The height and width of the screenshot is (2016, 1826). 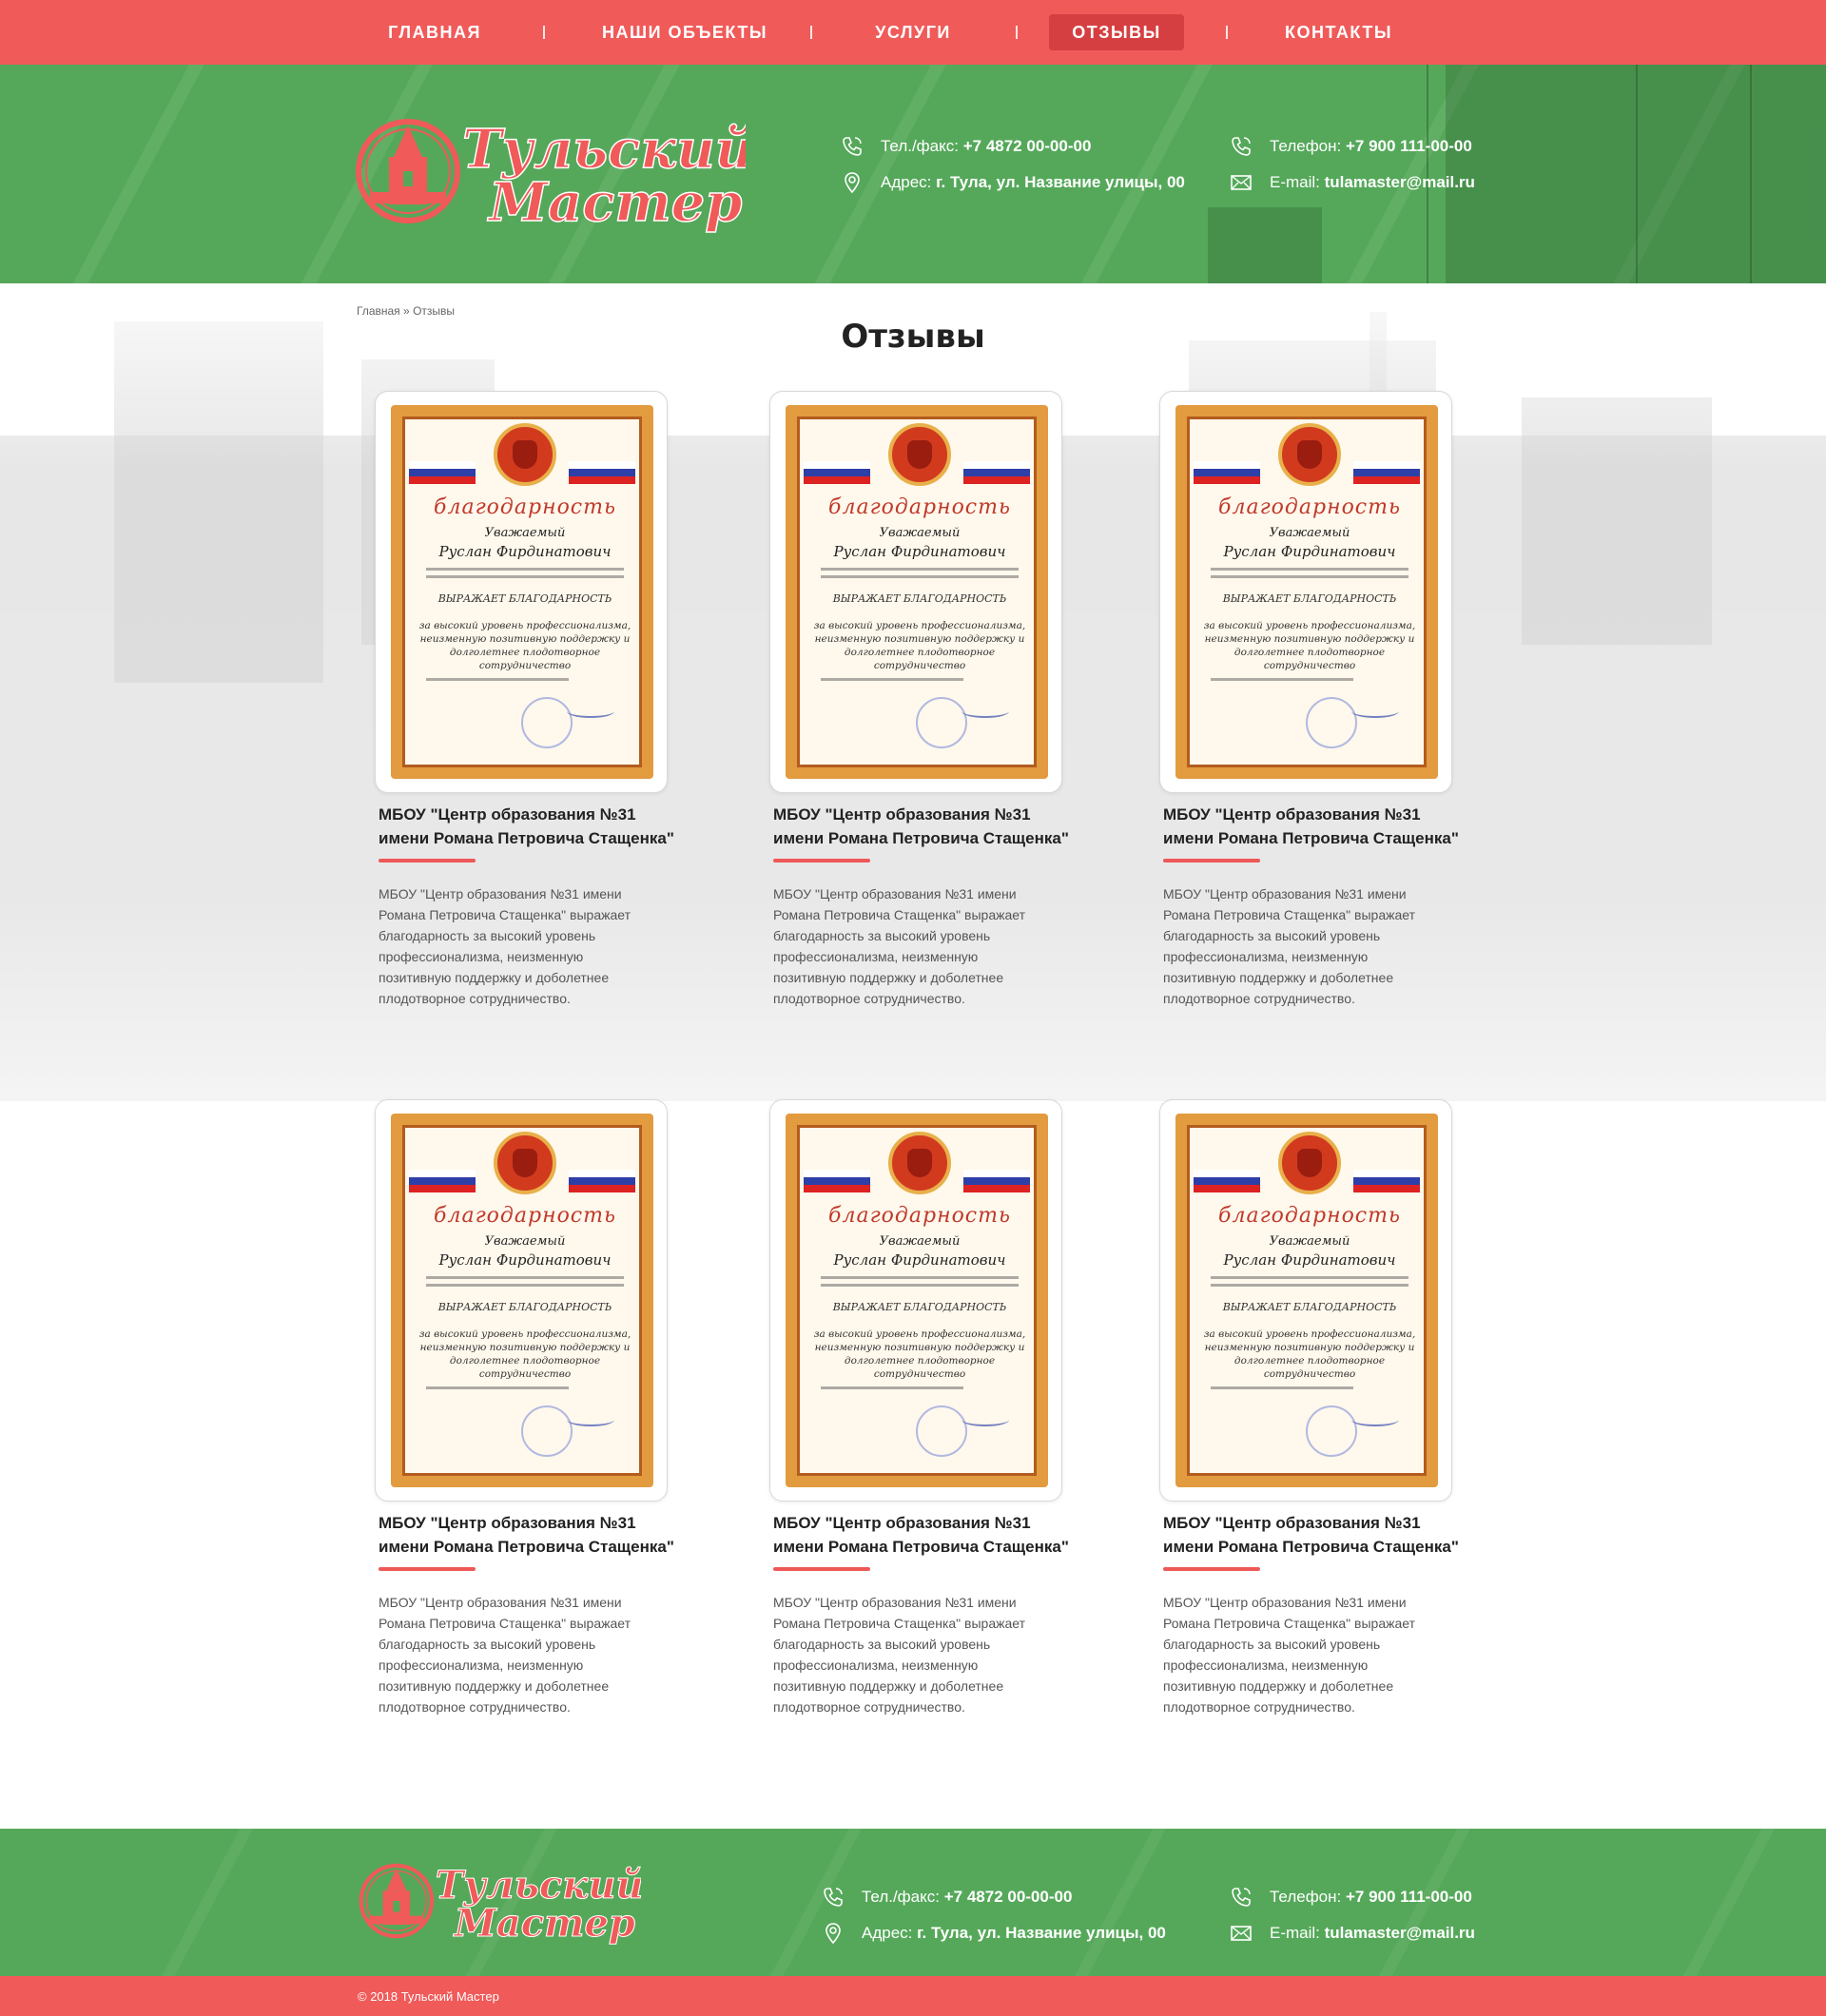 I want to click on nav-item-services: УСЛУГИ, so click(x=913, y=32).